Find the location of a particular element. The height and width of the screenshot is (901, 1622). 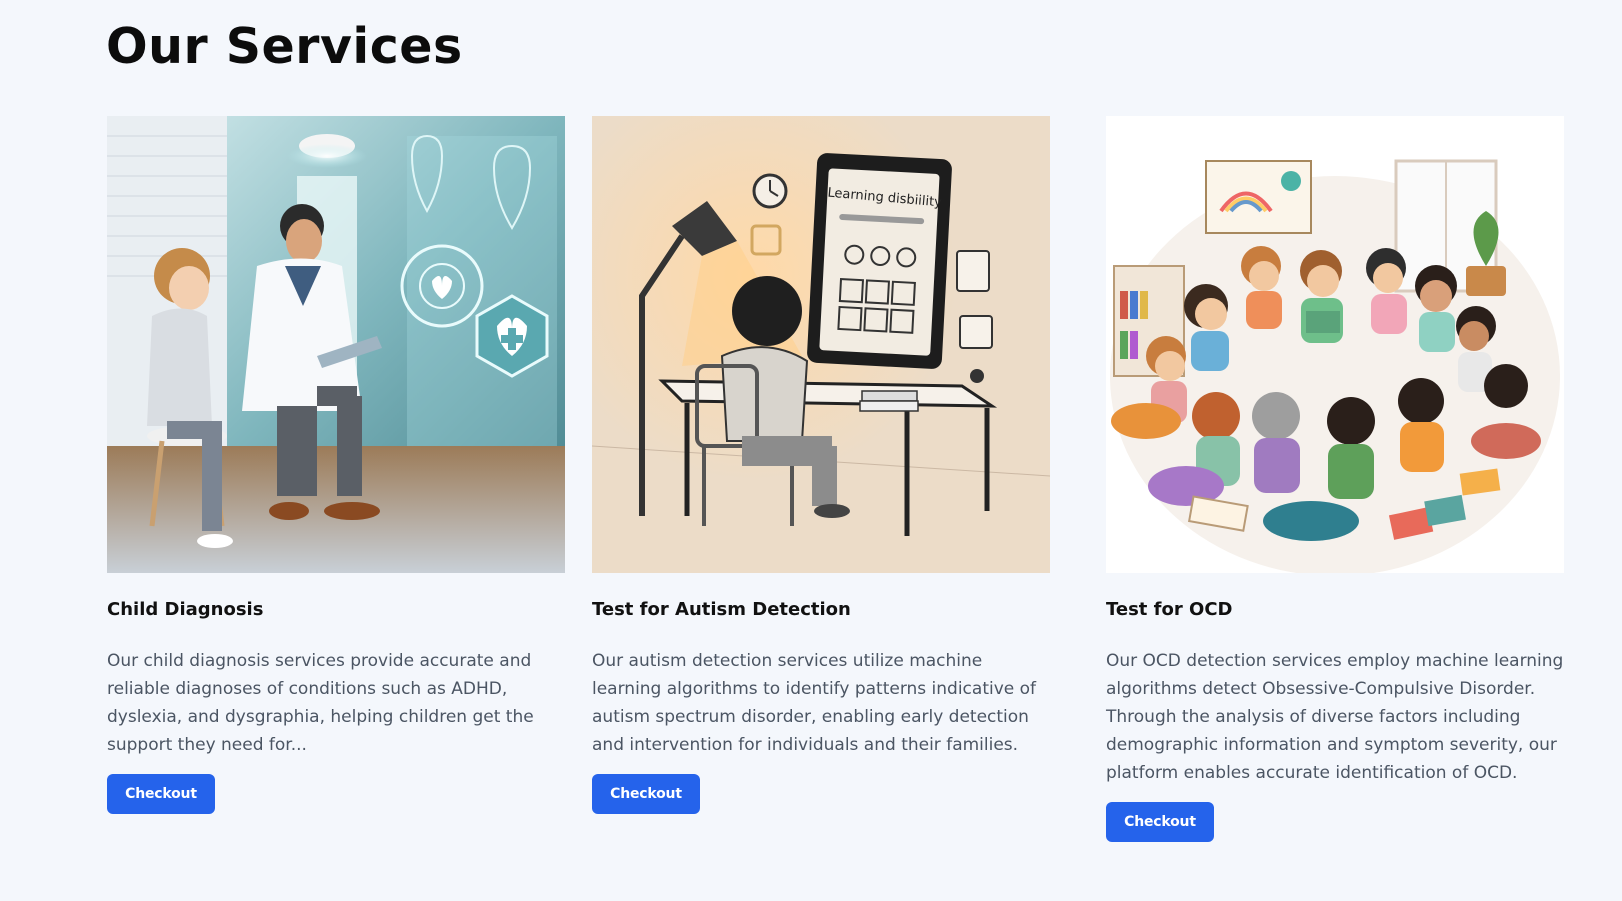

checkout-button-autism-detection: Checkout is located at coordinates (646, 794).